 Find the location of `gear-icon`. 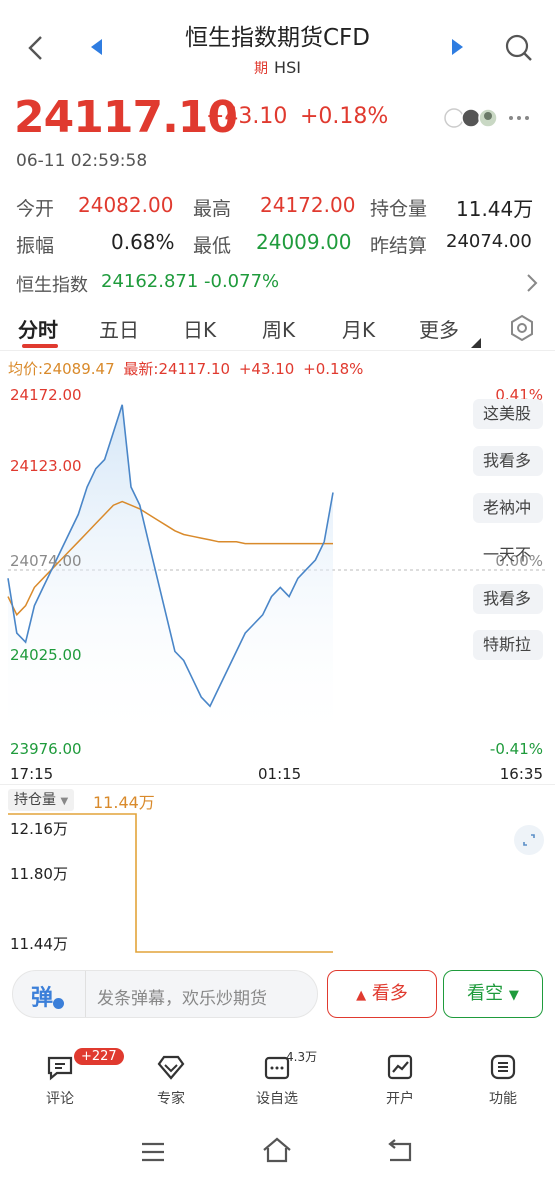

gear-icon is located at coordinates (522, 328).